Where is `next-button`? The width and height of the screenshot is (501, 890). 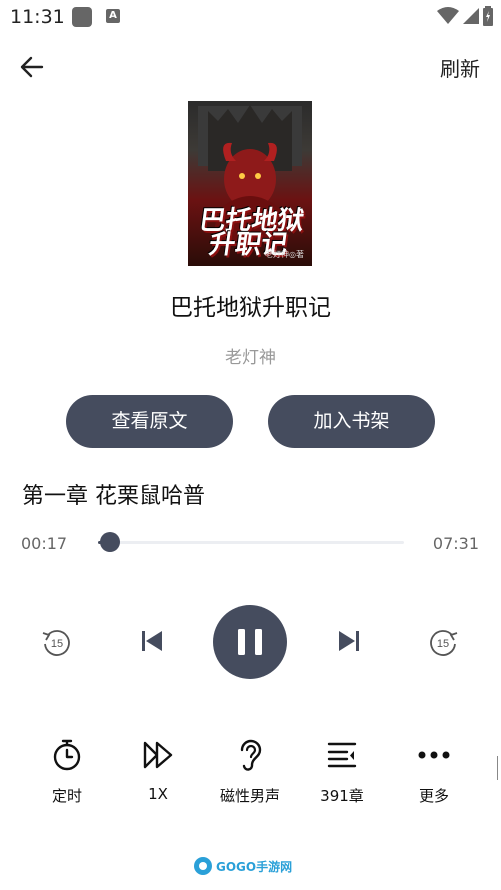
next-button is located at coordinates (349, 643).